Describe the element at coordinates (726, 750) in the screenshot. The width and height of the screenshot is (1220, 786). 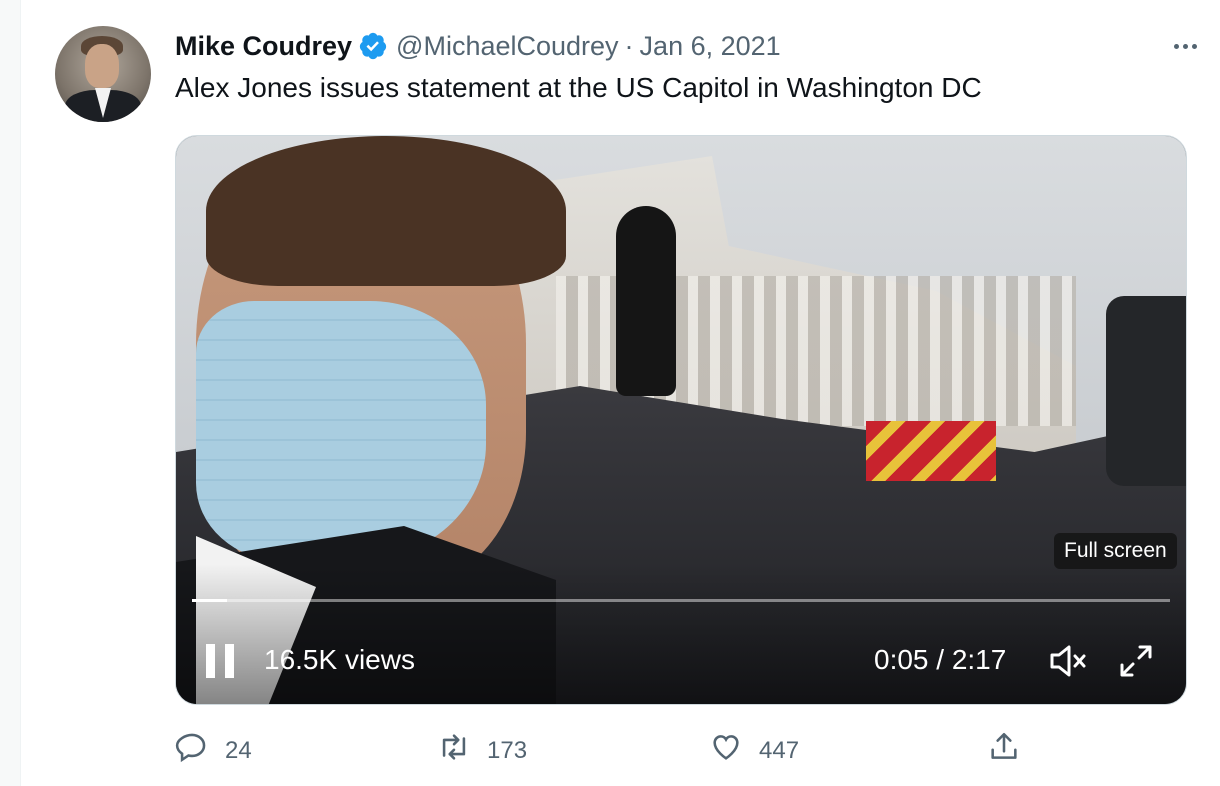
I see `heart-icon` at that location.